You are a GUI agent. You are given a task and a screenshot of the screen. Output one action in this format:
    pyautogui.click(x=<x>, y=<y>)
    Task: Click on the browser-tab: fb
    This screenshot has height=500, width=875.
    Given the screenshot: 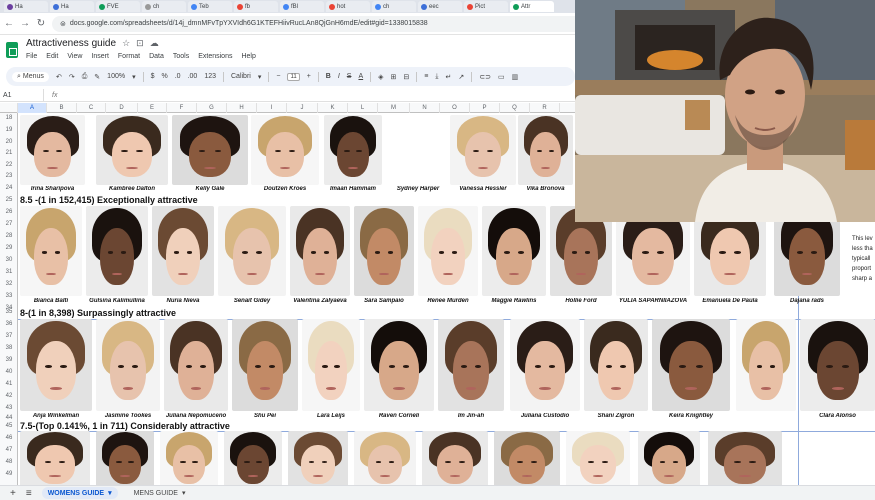 What is the action you would take?
    pyautogui.click(x=256, y=6)
    